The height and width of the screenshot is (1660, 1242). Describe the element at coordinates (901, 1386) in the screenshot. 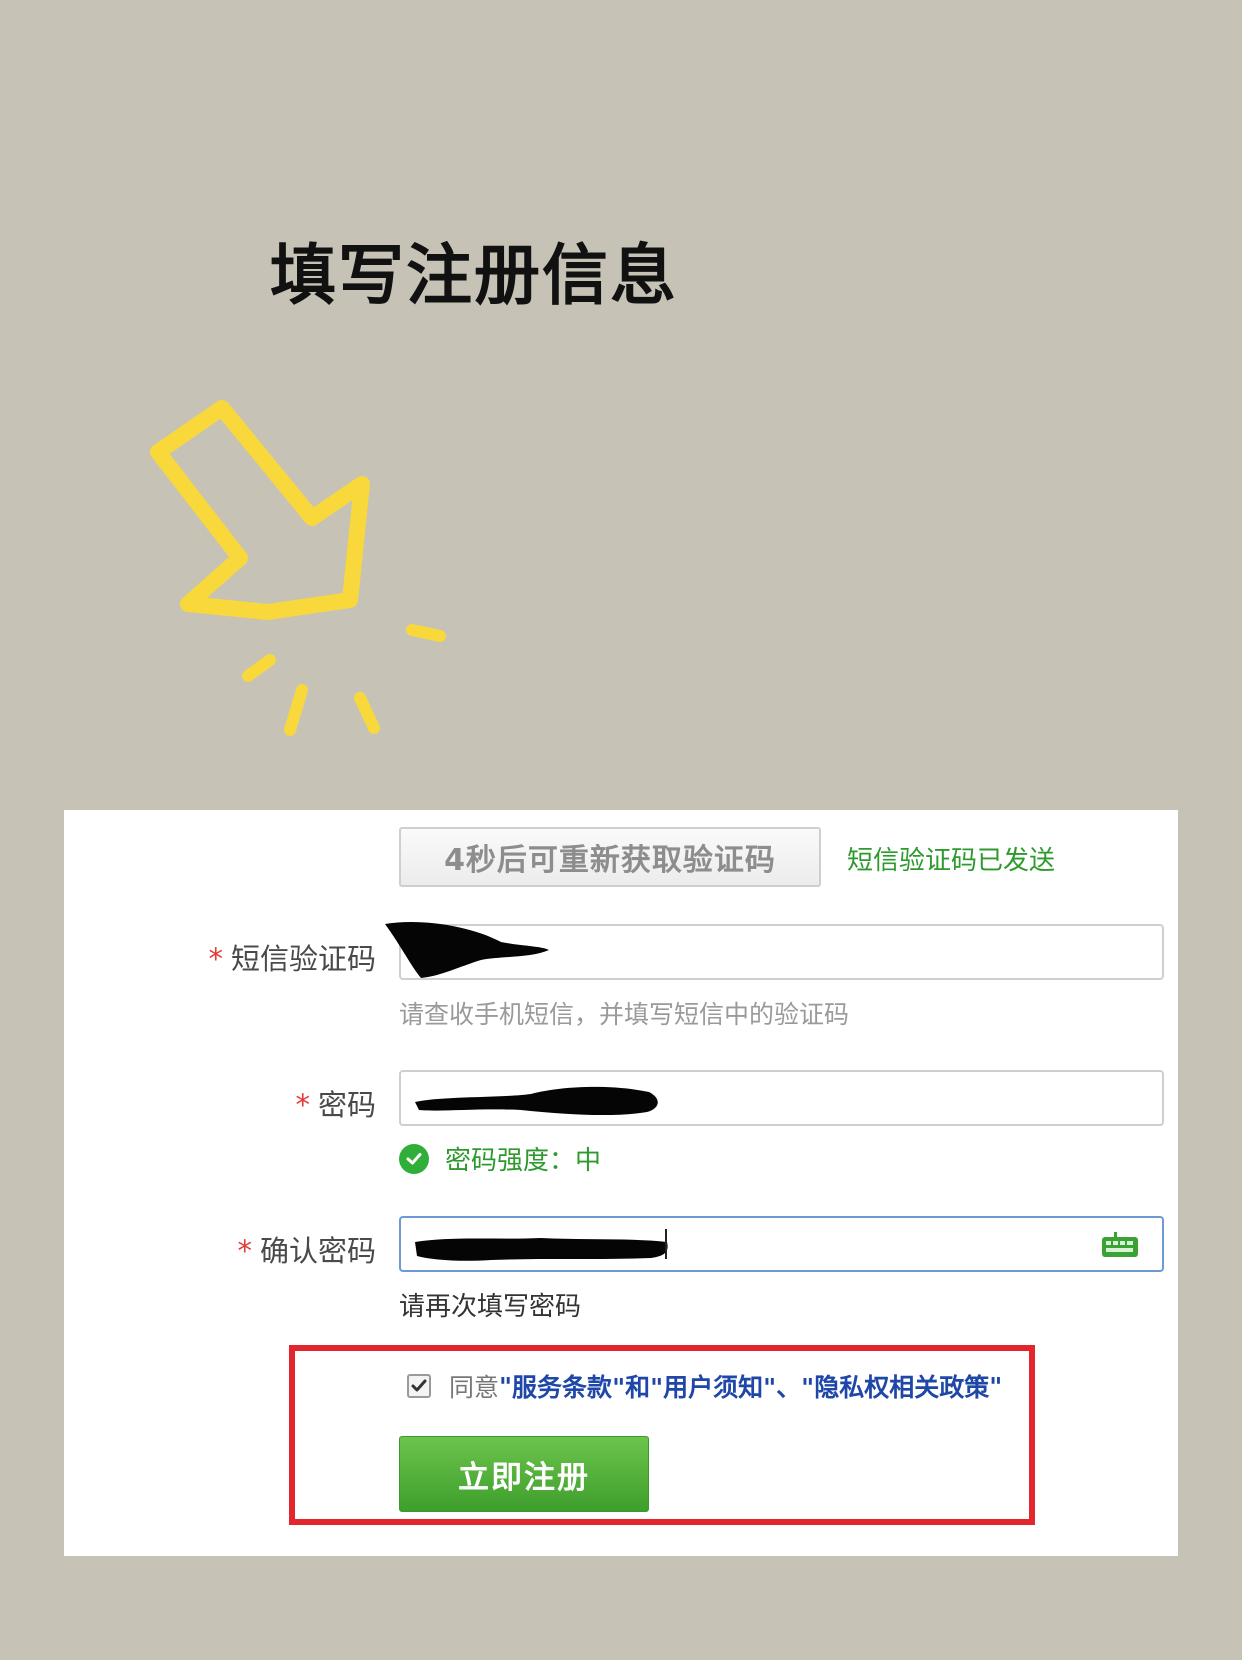

I see `privacy-policy-link: 隐私权相关政策` at that location.